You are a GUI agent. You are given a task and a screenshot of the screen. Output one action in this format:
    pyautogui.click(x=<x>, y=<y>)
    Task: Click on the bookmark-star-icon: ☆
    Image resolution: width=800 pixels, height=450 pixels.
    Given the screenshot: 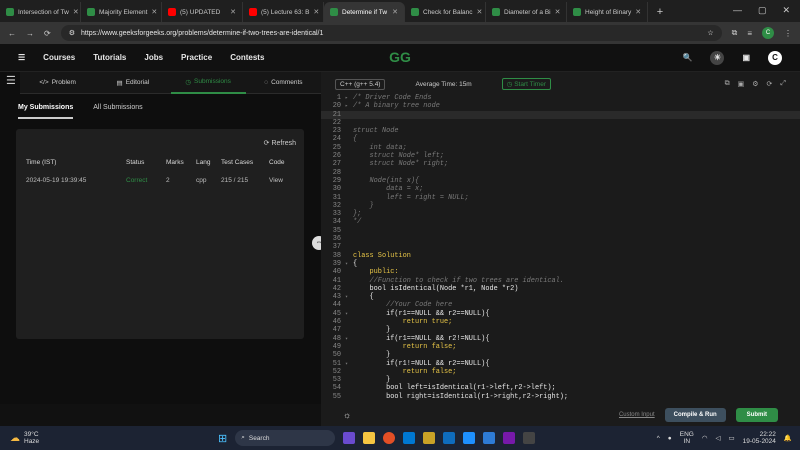 What is the action you would take?
    pyautogui.click(x=710, y=33)
    